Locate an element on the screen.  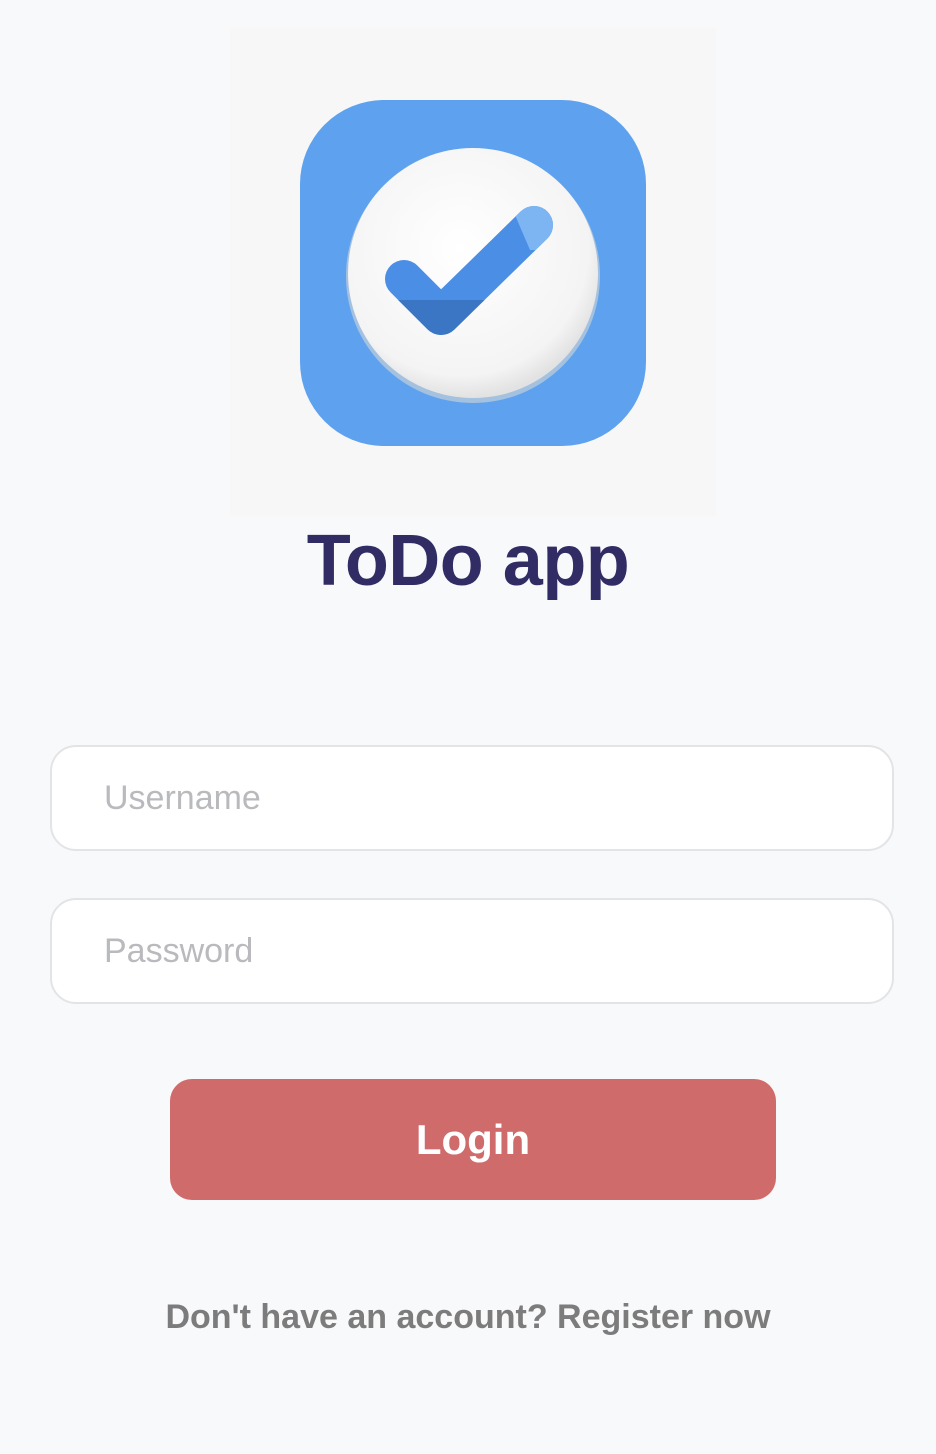
register-prompt: Don't have an account? Register now is located at coordinates (468, 1317).